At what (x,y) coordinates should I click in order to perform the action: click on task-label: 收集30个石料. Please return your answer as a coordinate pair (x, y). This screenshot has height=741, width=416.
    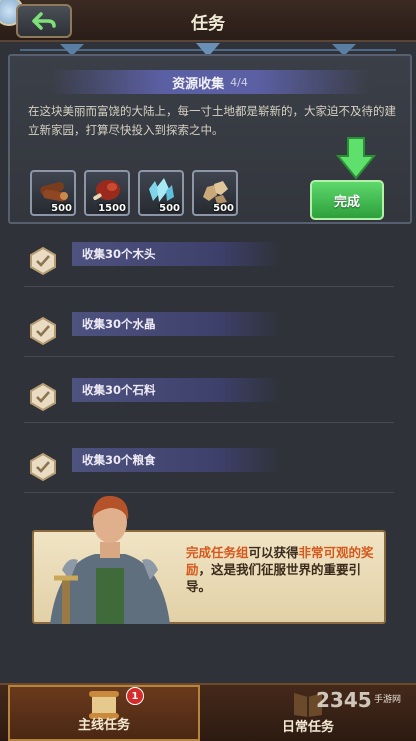
    Looking at the image, I should click on (119, 390).